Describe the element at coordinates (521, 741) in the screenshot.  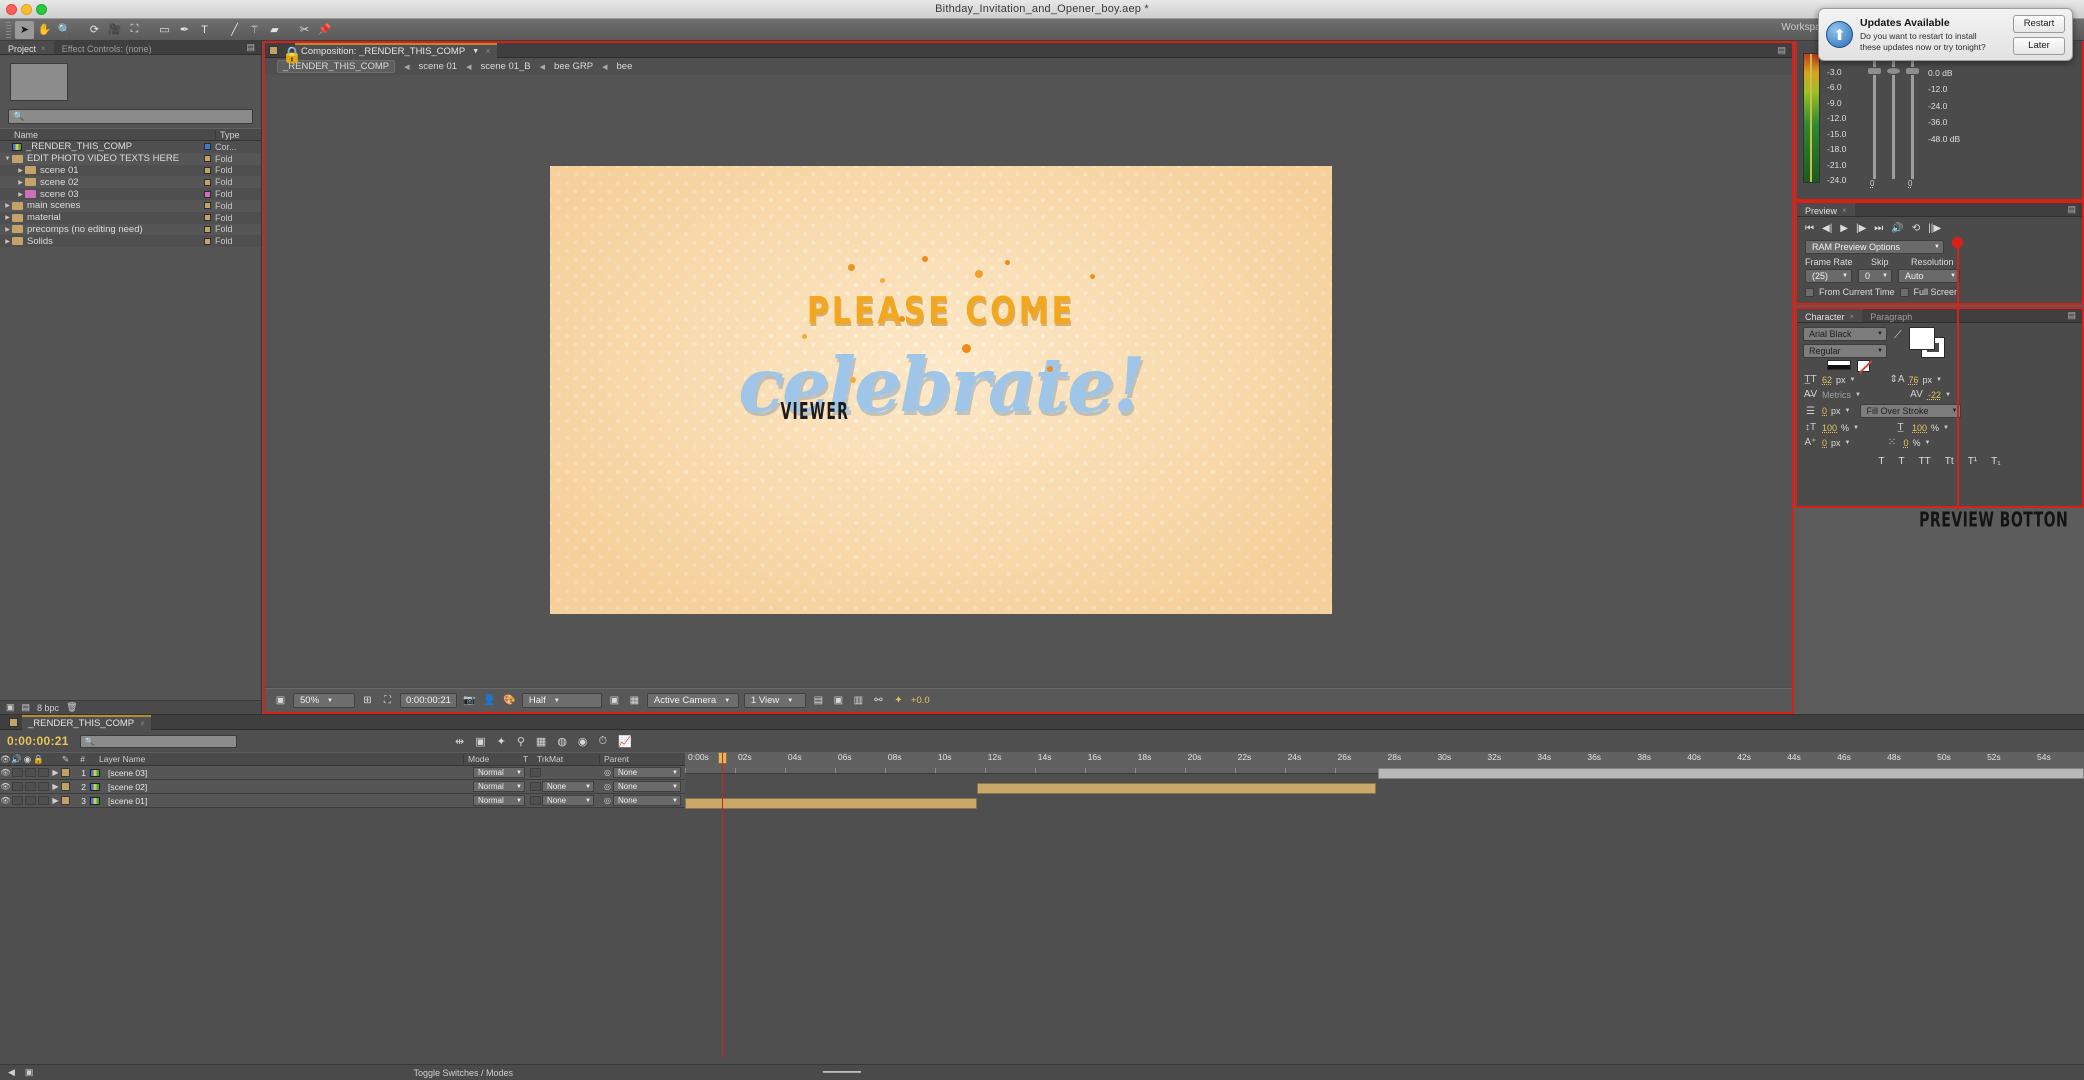
I see `hide-shy-layers-icon: ⚲` at that location.